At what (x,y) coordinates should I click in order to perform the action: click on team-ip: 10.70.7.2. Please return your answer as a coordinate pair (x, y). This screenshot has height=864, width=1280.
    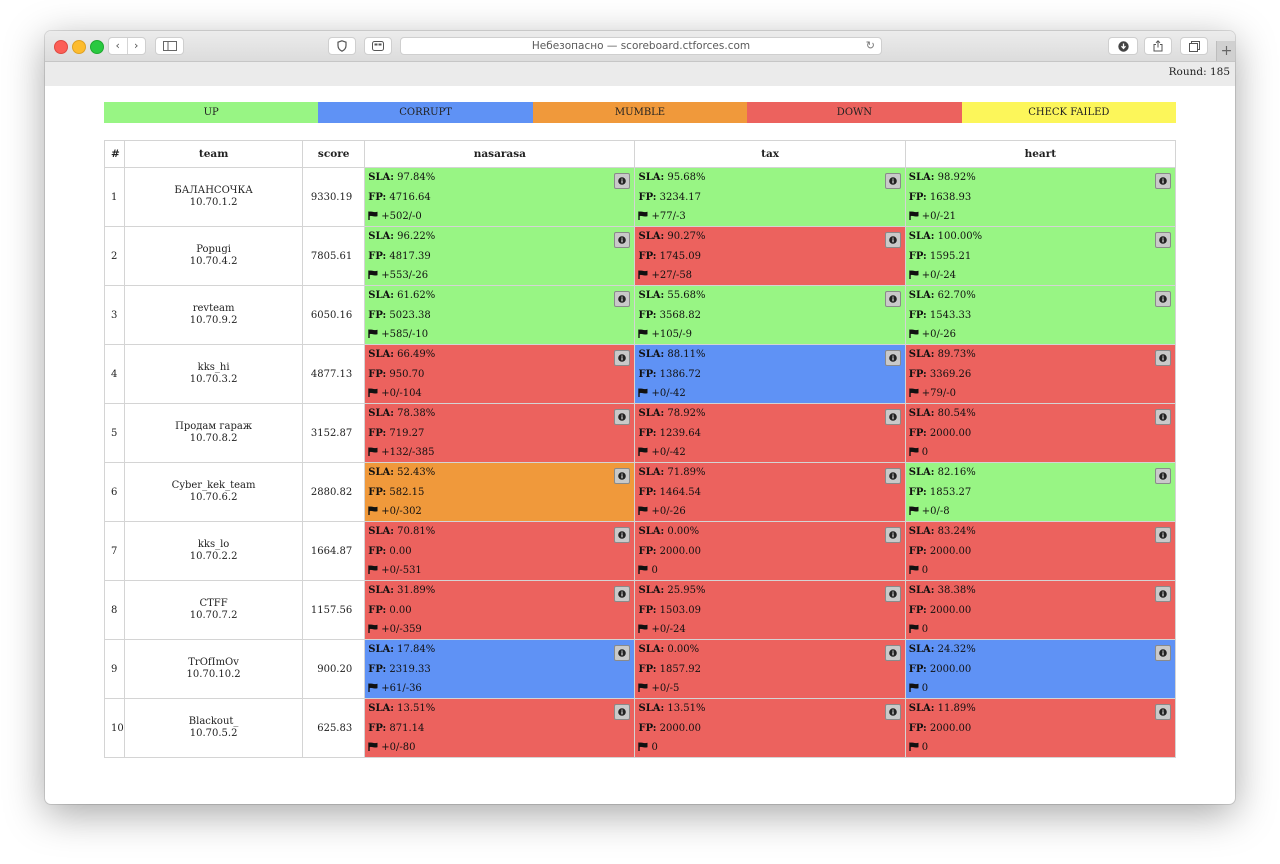
    Looking at the image, I should click on (213, 615).